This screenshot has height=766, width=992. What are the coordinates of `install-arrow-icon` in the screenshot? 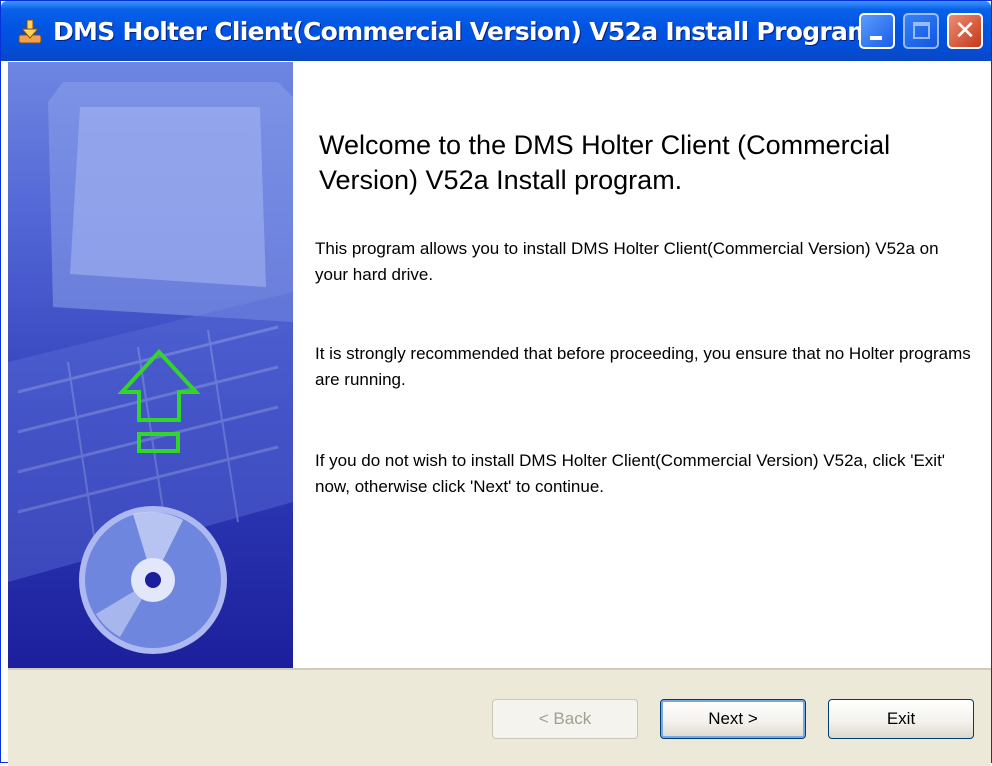 It's located at (30, 31).